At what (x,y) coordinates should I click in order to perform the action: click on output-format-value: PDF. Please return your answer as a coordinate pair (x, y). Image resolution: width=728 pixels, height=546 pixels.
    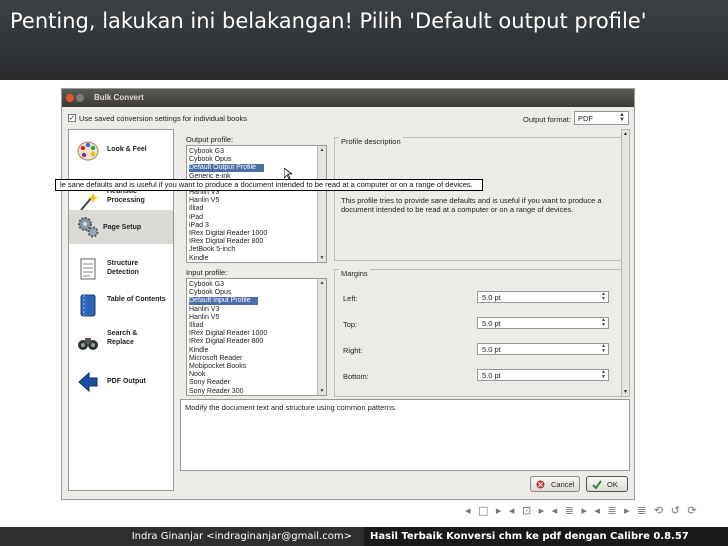
    Looking at the image, I should click on (585, 118).